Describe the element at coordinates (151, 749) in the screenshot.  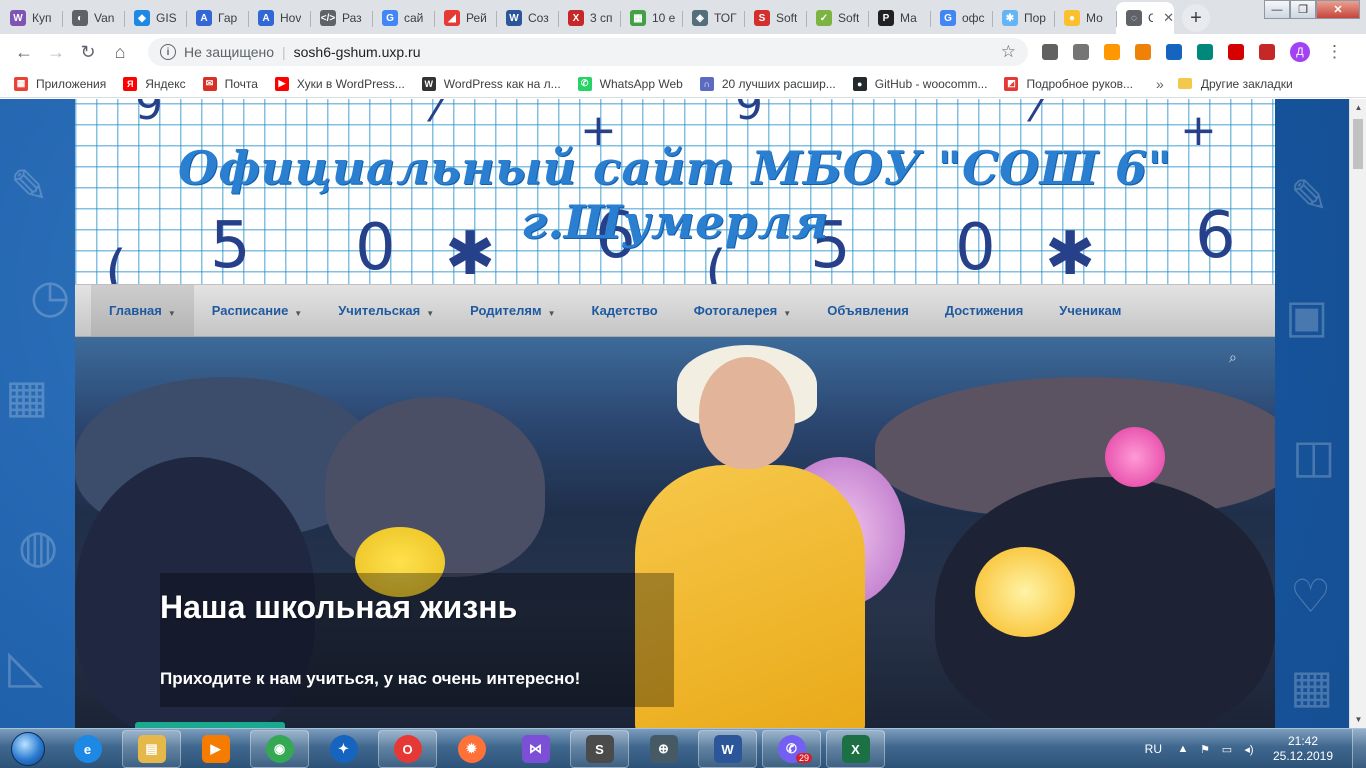
I see `explorer-app: ▤` at that location.